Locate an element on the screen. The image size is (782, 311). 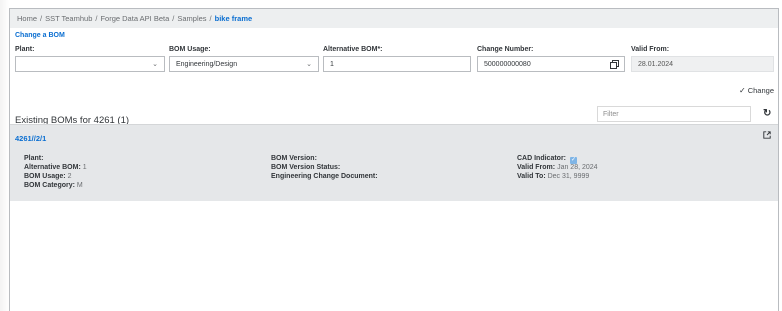
attr-usage-value: 2 is located at coordinates (69, 176).